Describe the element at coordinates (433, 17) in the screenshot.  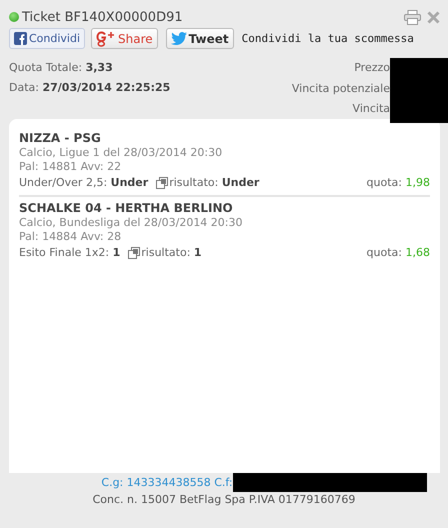
I see `close-icon` at that location.